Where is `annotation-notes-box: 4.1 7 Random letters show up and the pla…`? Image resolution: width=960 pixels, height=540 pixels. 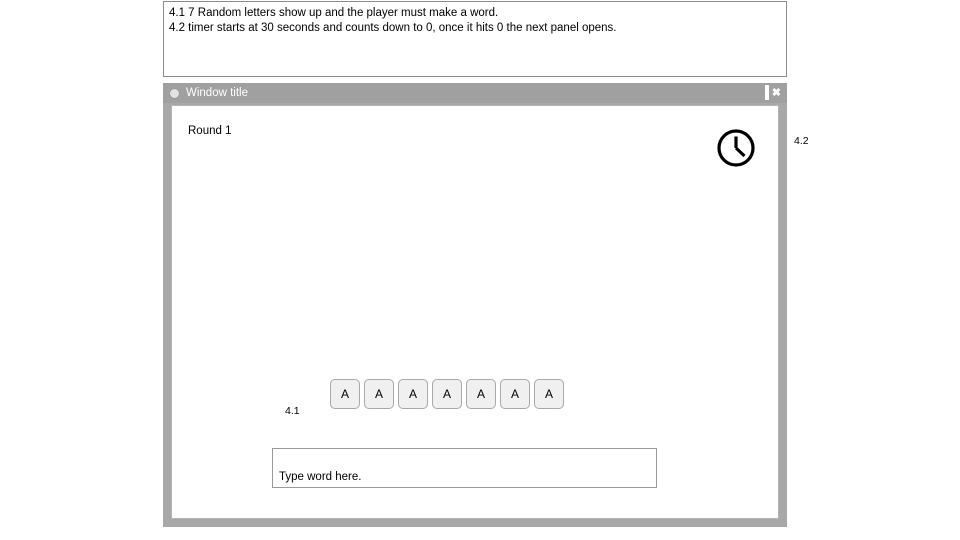
annotation-notes-box: 4.1 7 Random letters show up and the pla… is located at coordinates (475, 39).